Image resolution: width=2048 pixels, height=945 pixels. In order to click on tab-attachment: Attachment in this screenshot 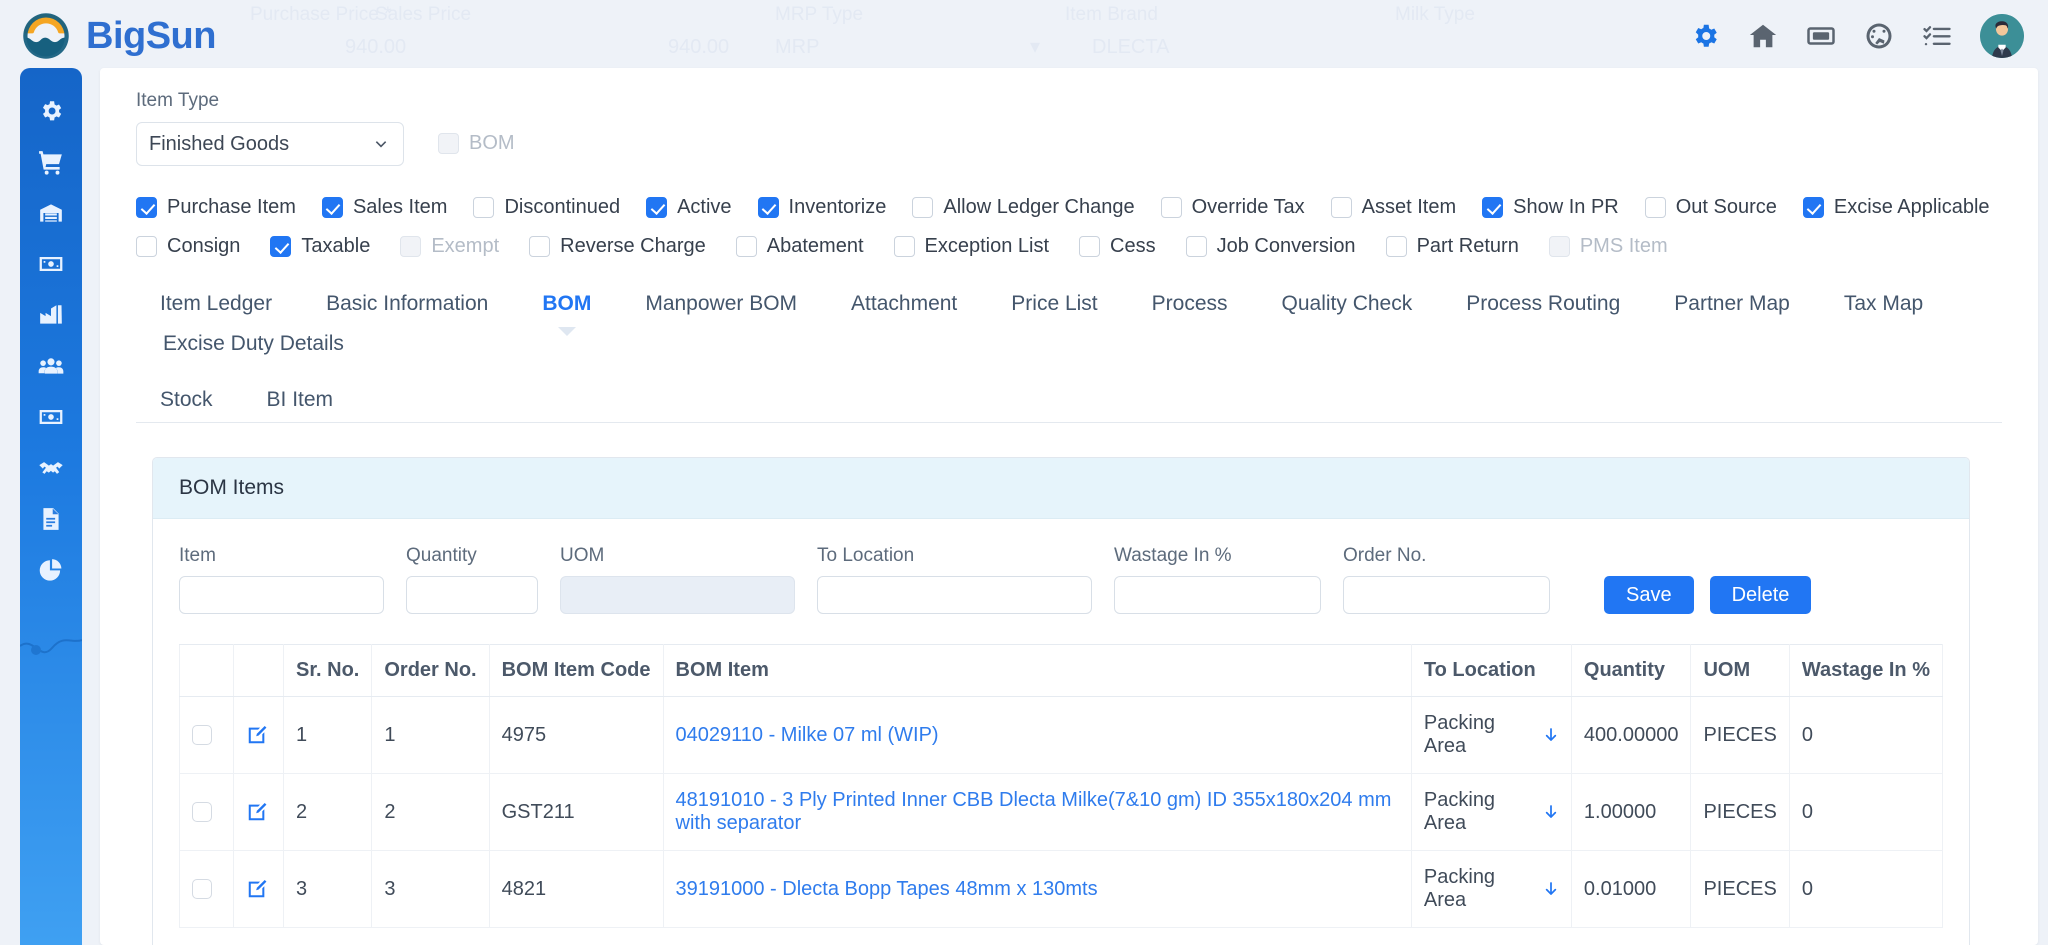, I will do `click(904, 306)`.